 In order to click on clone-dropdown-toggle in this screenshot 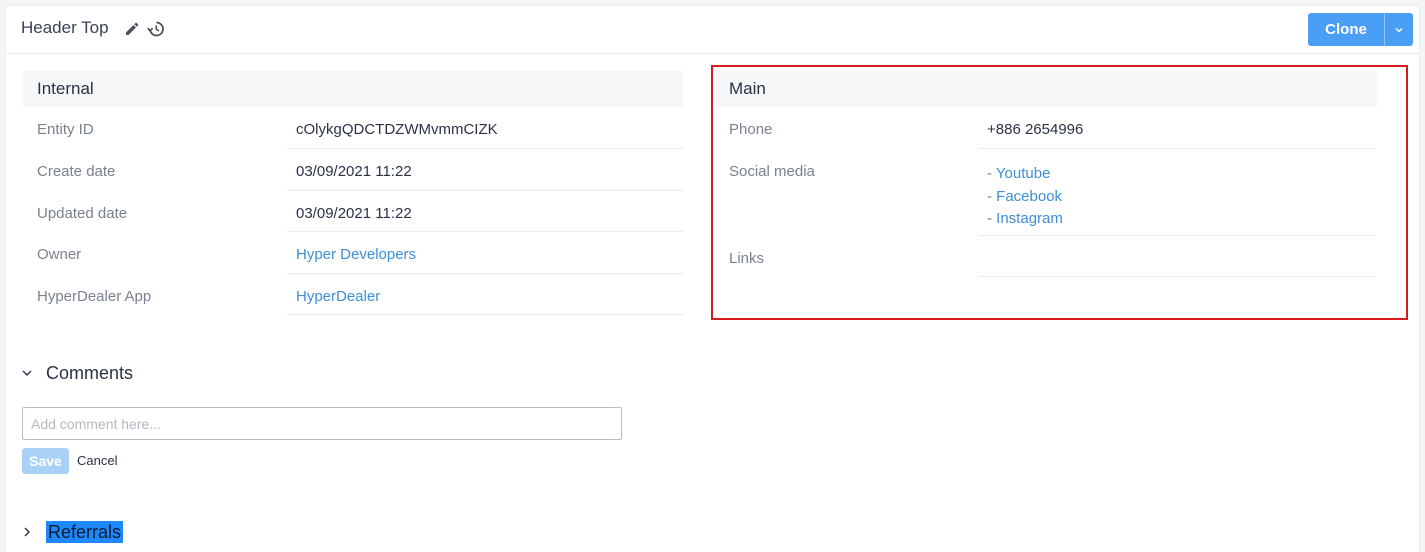, I will do `click(1398, 29)`.